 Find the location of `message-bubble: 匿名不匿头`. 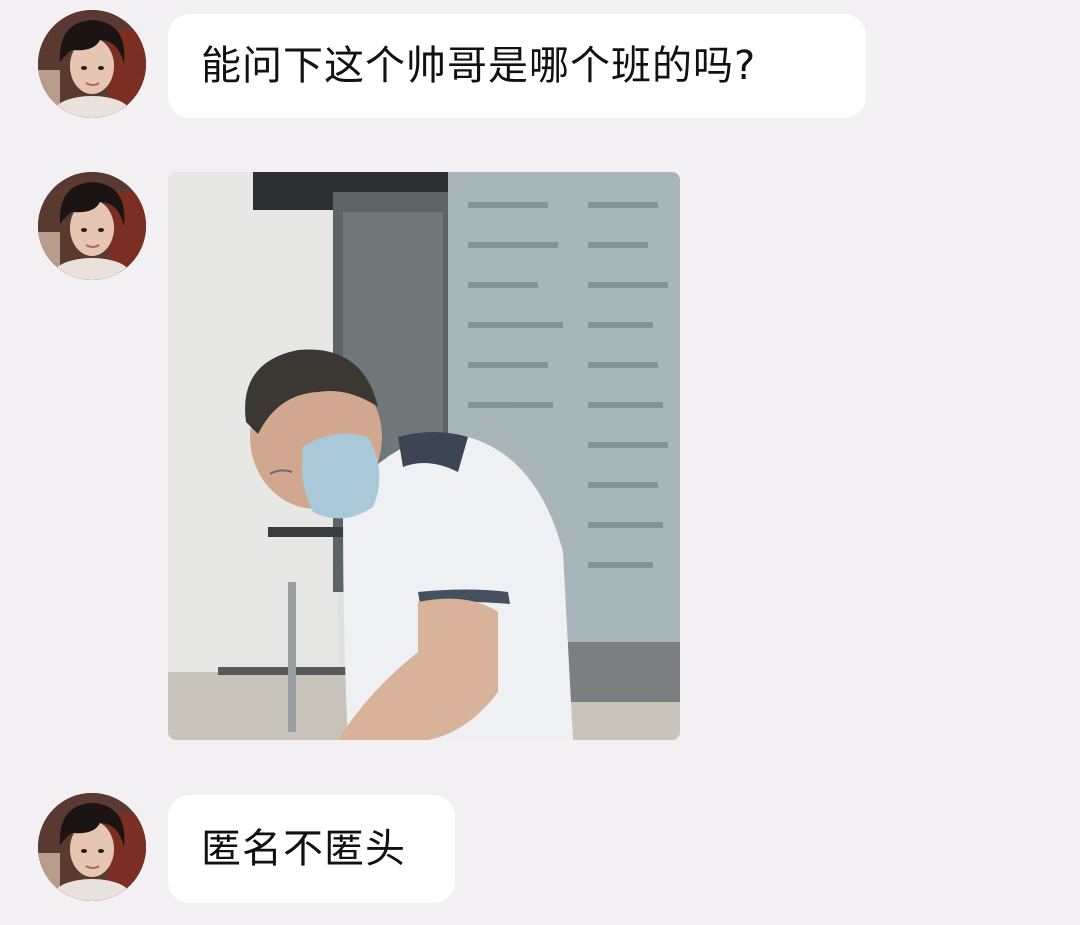

message-bubble: 匿名不匿头 is located at coordinates (311, 849).